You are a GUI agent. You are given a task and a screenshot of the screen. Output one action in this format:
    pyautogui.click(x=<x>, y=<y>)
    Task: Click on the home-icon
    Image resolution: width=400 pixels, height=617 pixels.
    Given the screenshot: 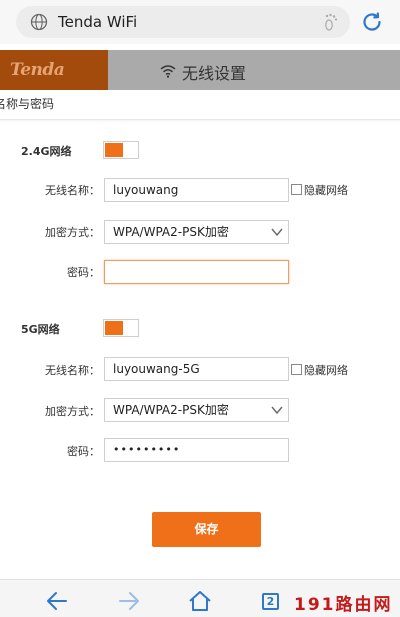 What is the action you would take?
    pyautogui.click(x=200, y=601)
    